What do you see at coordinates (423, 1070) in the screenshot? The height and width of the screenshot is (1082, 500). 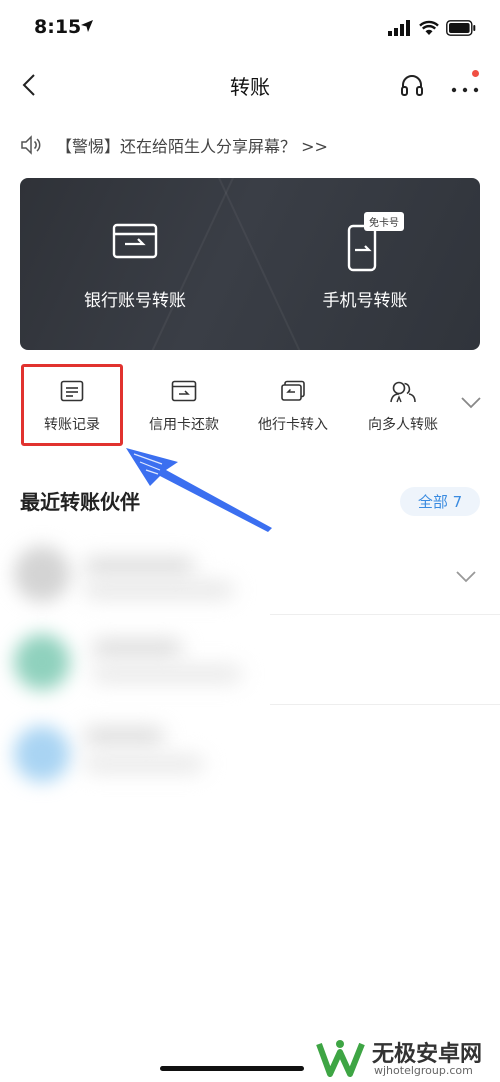 I see `watermark-url: wjhotelgroup.com` at bounding box center [423, 1070].